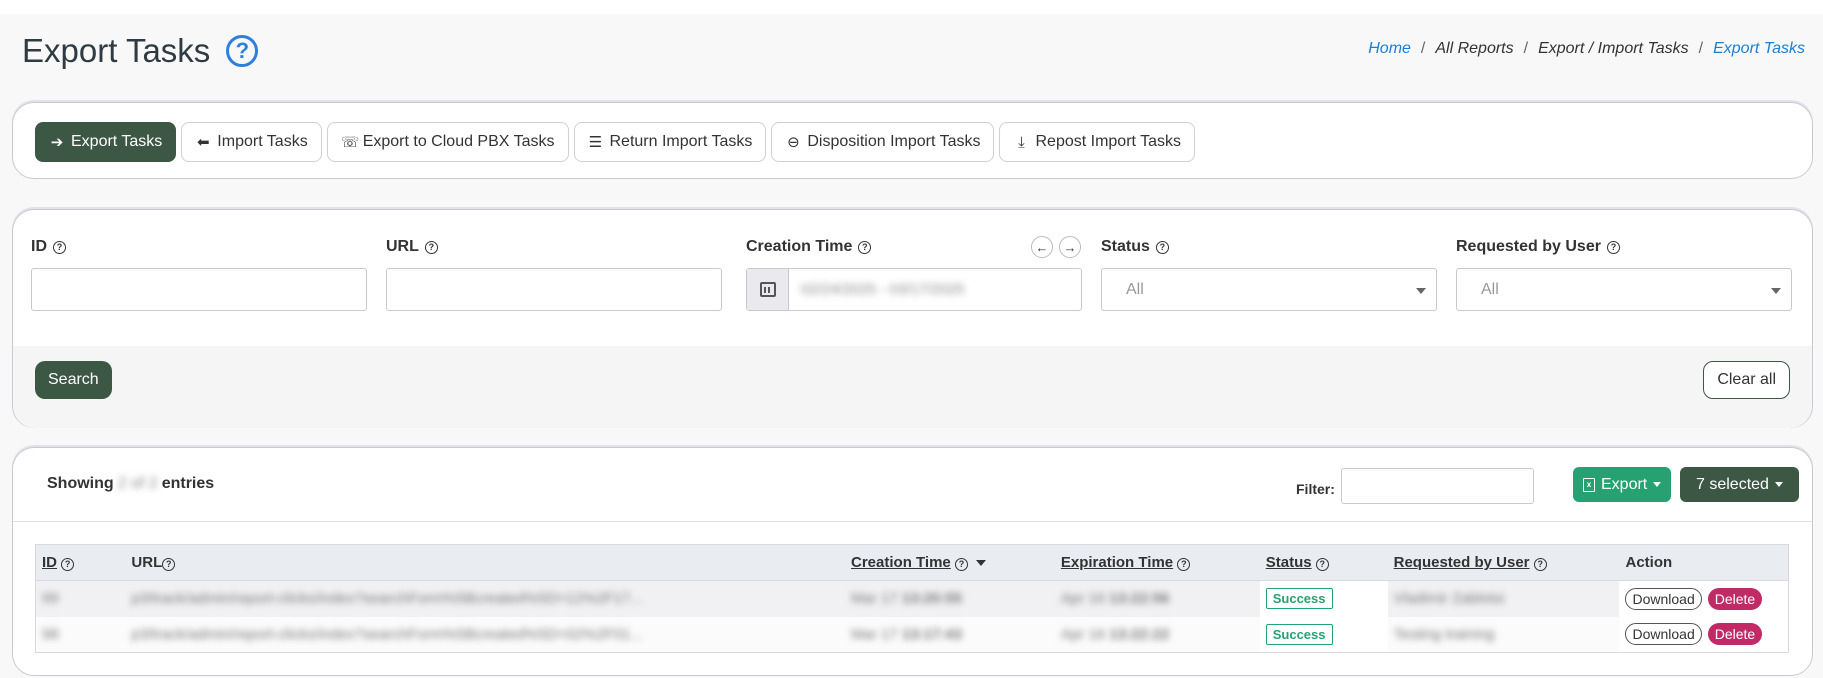 The image size is (1823, 678). What do you see at coordinates (1135, 289) in the screenshot?
I see `status-select-value: All` at bounding box center [1135, 289].